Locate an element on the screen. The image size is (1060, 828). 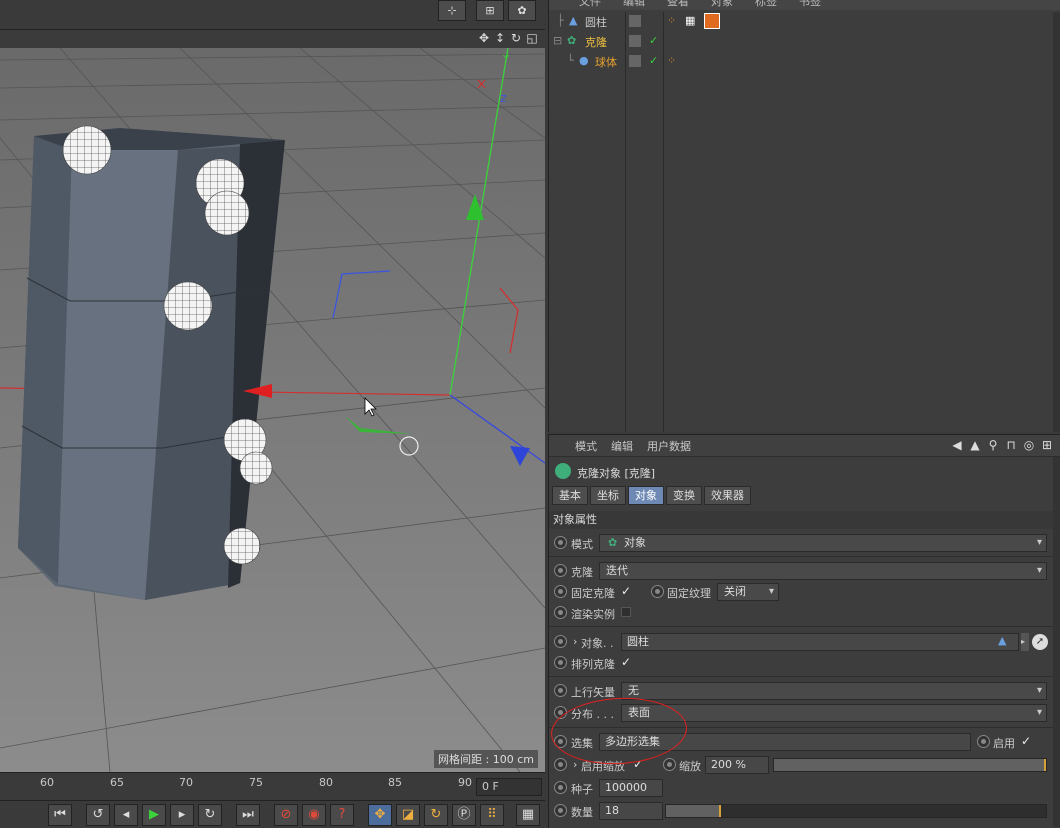
pick-object-icon: ➚ is located at coordinates (1040, 642).